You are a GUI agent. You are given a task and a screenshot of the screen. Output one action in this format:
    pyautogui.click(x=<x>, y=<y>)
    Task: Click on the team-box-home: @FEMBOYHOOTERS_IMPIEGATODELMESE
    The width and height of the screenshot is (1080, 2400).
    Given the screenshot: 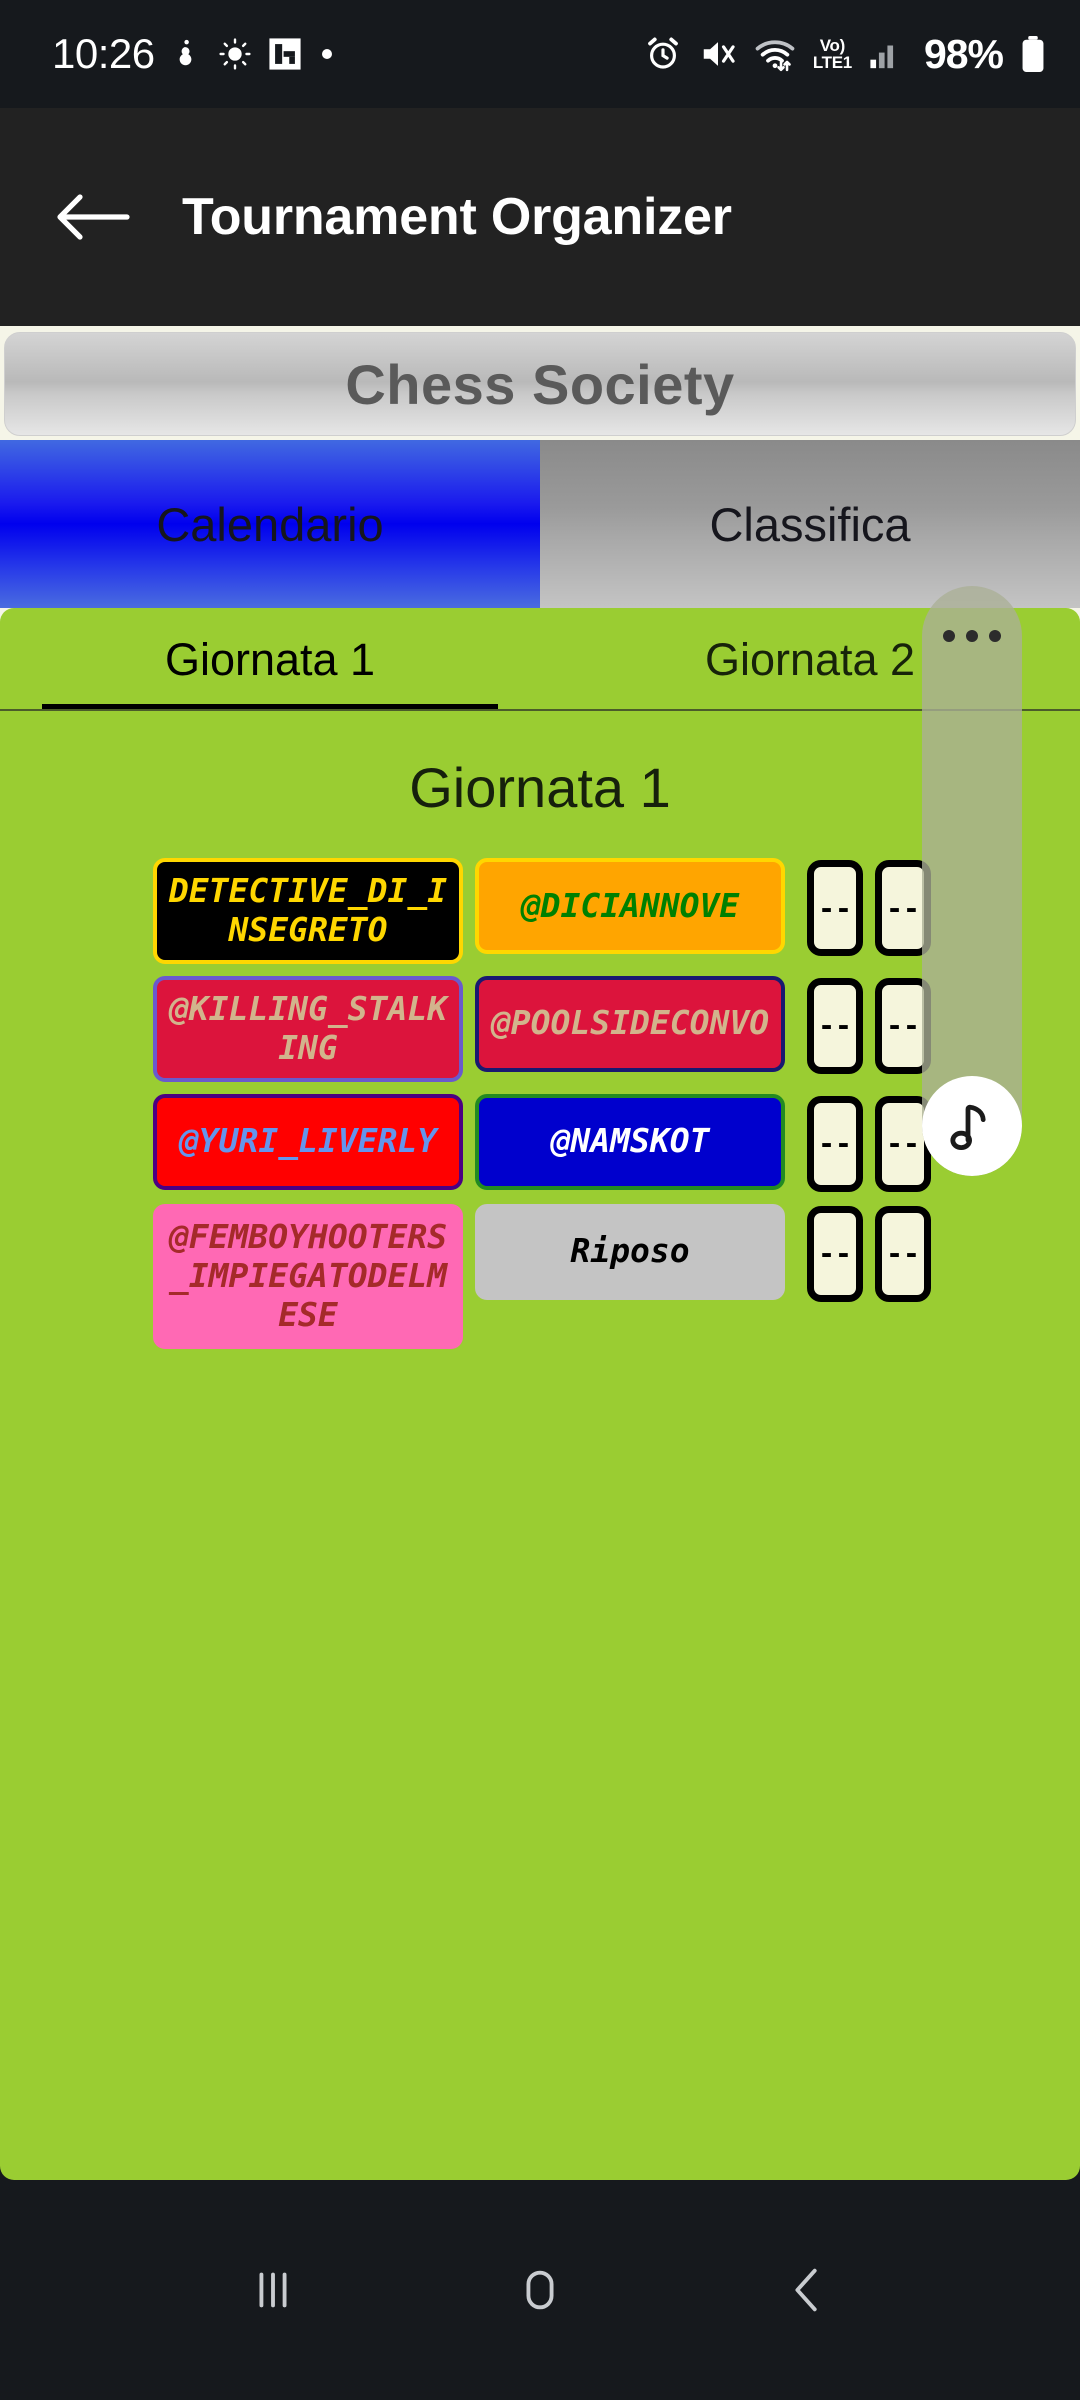 What is the action you would take?
    pyautogui.click(x=308, y=1276)
    